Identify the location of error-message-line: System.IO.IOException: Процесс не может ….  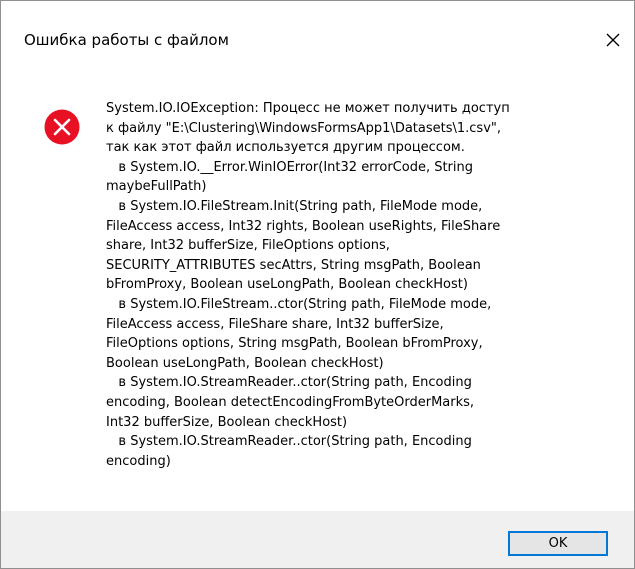
(308, 108).